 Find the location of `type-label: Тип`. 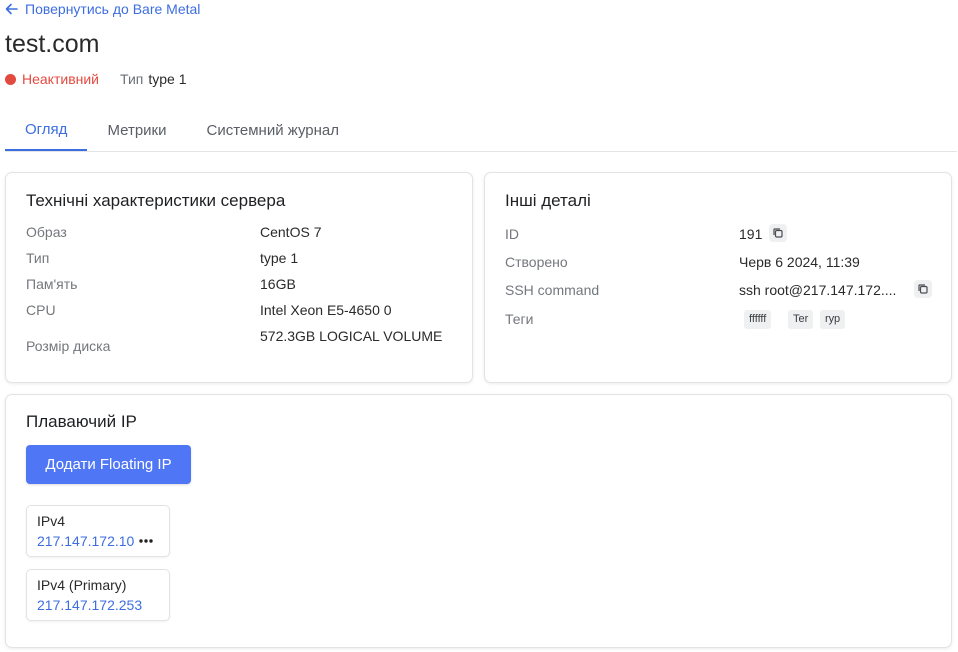

type-label: Тип is located at coordinates (132, 79).